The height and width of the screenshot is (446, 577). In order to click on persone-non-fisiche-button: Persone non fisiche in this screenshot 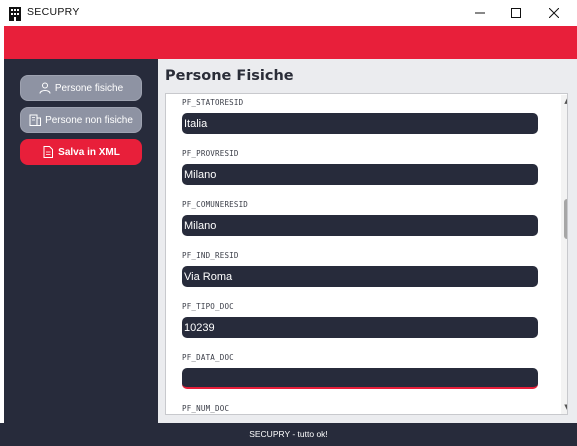, I will do `click(81, 120)`.